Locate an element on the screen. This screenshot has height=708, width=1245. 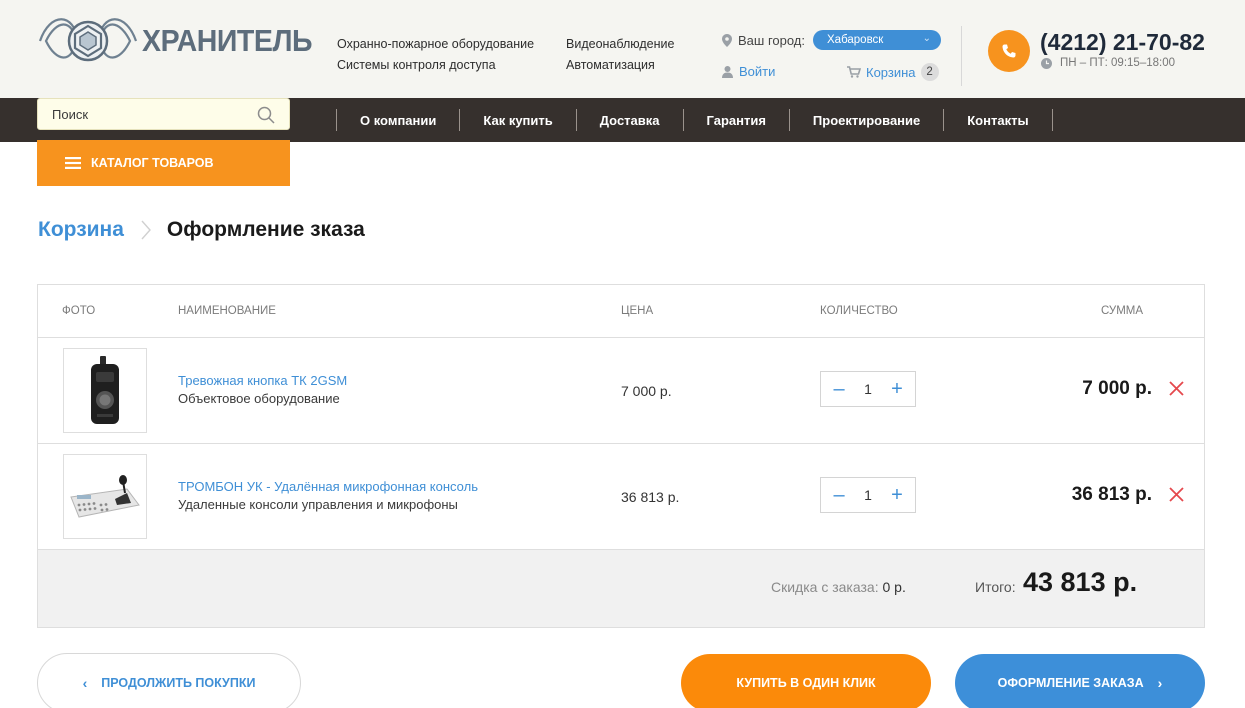
product-name-link: Тревожная кнопка ТК 2GSM is located at coordinates (262, 380).